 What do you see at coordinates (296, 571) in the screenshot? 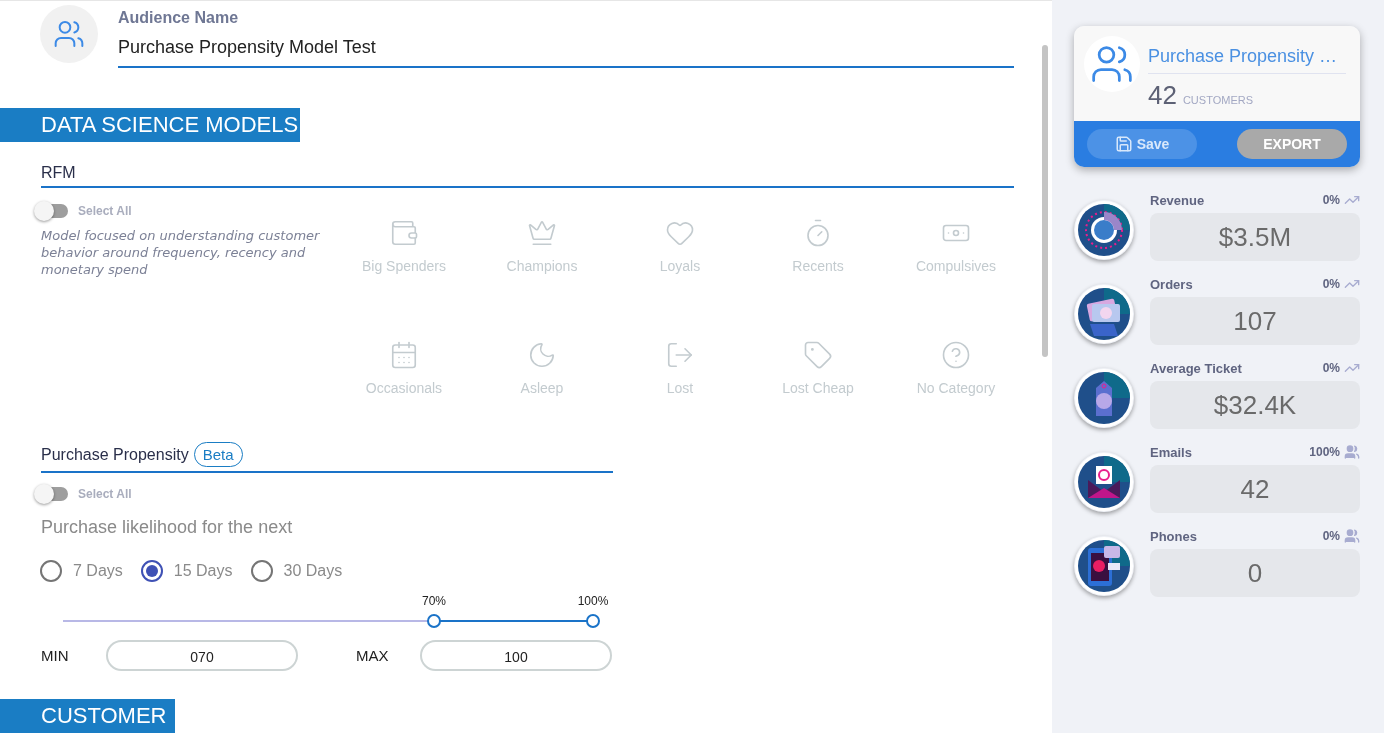
I see `period-radio: 30 Days` at bounding box center [296, 571].